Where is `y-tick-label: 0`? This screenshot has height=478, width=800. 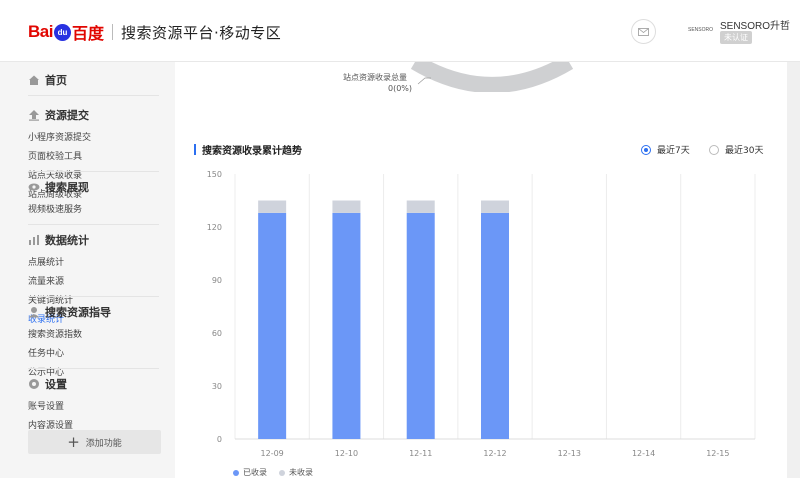 y-tick-label: 0 is located at coordinates (219, 439).